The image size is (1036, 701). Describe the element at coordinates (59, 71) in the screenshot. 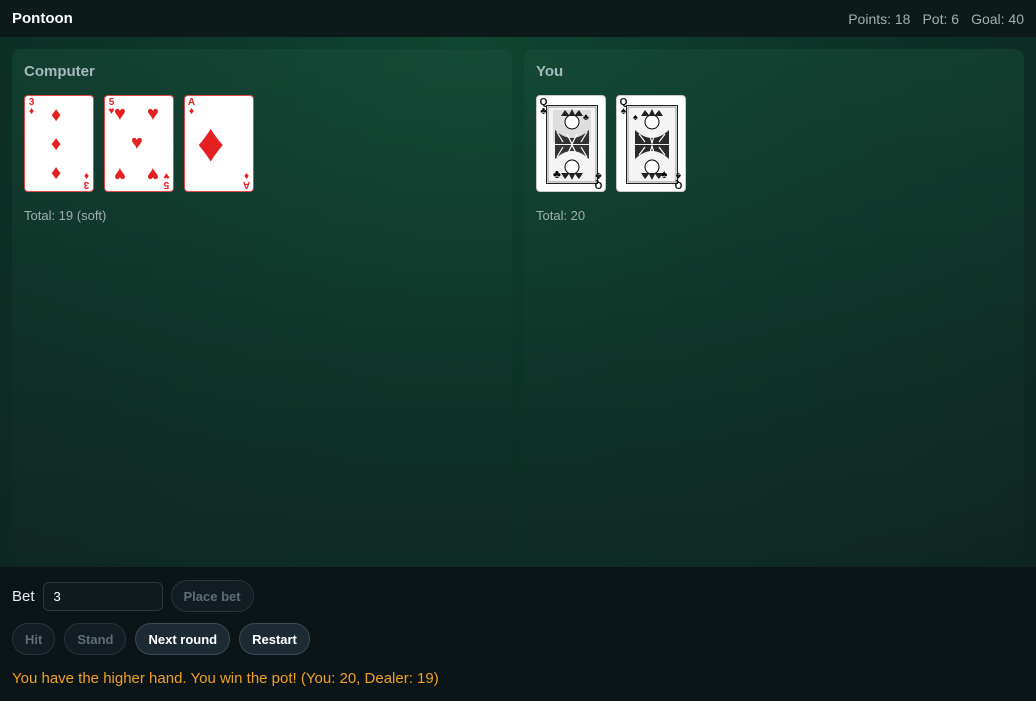

I see `dealer-title: Computer` at that location.